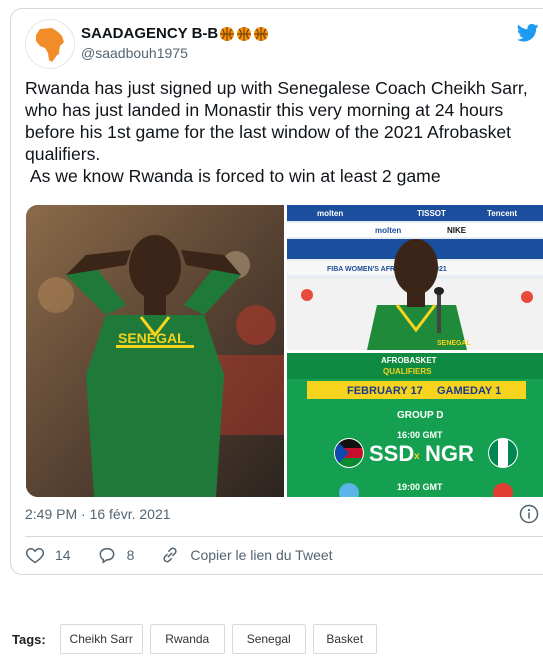  What do you see at coordinates (431, 213) in the screenshot?
I see `sponsor-tissot: TISSOT` at bounding box center [431, 213].